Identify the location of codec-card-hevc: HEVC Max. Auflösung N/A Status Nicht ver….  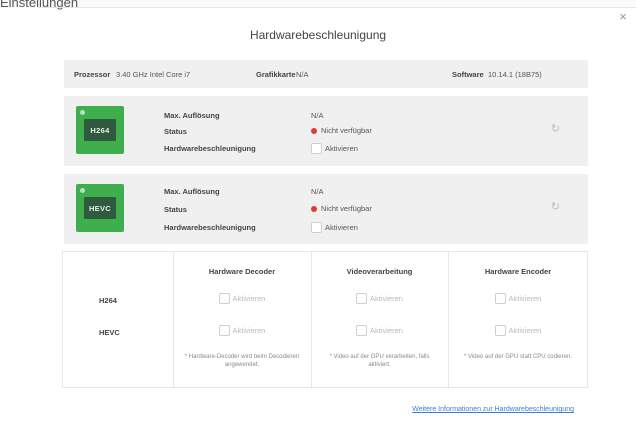
(326, 209).